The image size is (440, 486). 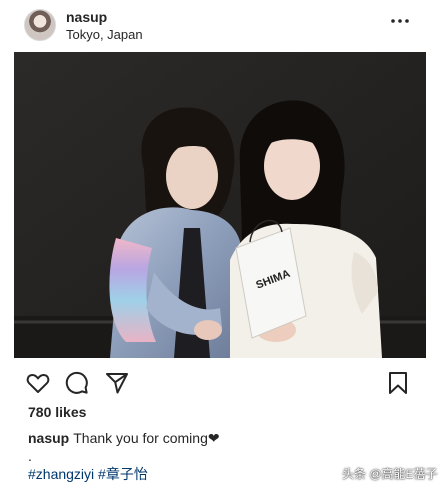 What do you see at coordinates (146, 438) in the screenshot?
I see `caption-text: Thank you for coming❤` at bounding box center [146, 438].